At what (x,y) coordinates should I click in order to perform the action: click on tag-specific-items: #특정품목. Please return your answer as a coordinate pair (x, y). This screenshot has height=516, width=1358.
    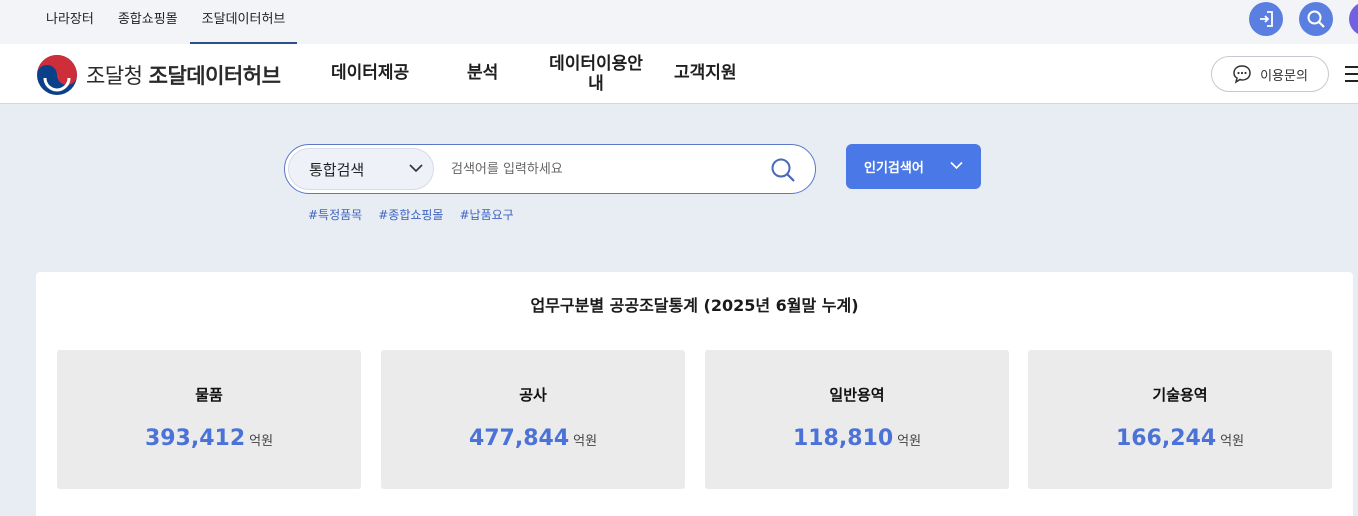
    Looking at the image, I should click on (335, 214).